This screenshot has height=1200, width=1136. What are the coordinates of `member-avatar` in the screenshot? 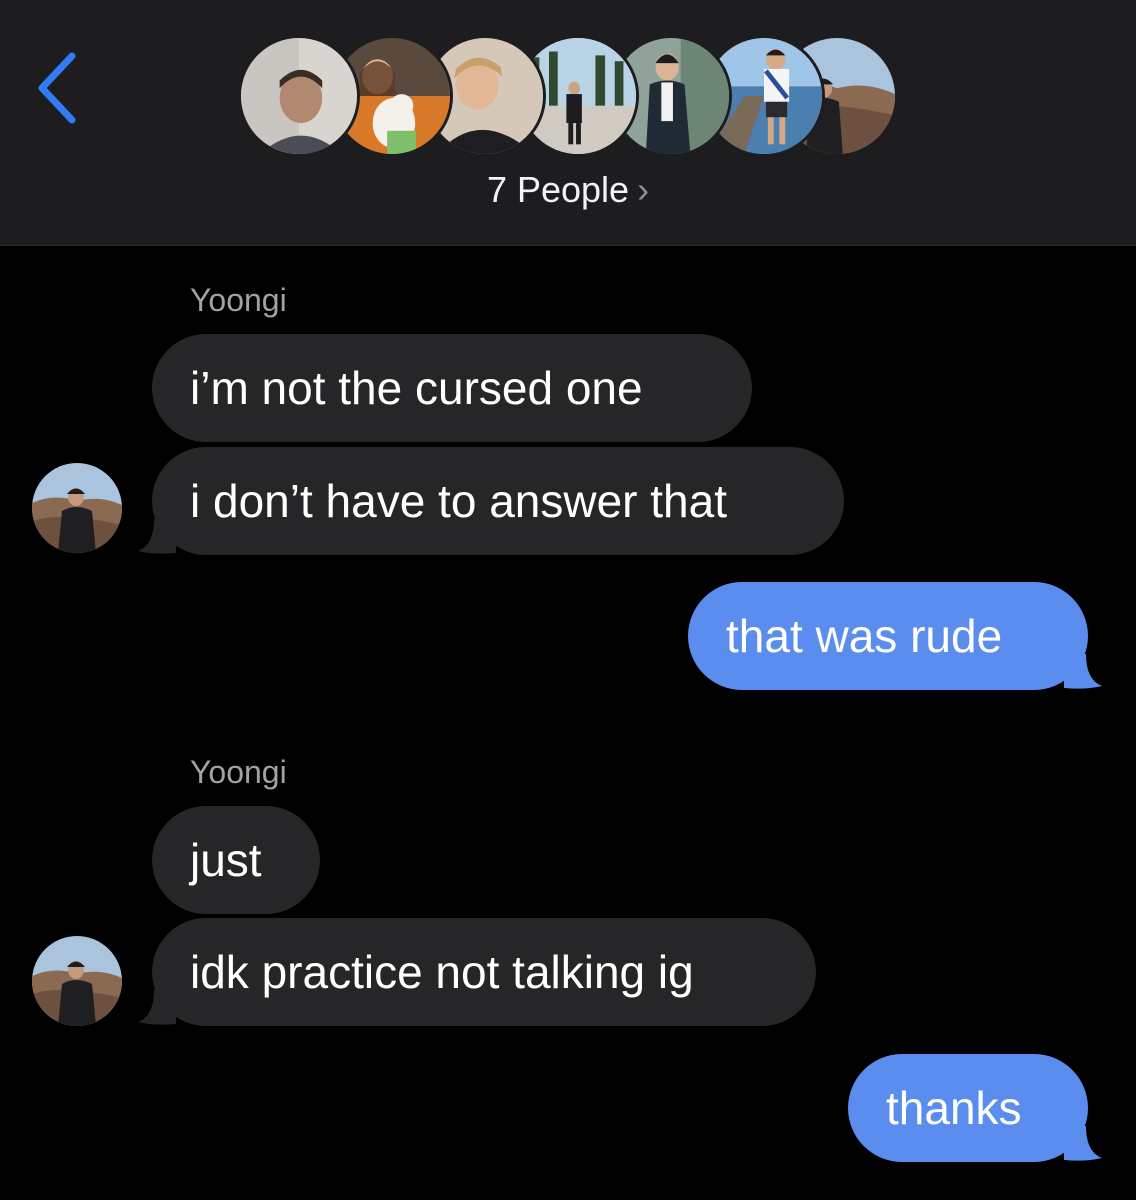 It's located at (299, 96).